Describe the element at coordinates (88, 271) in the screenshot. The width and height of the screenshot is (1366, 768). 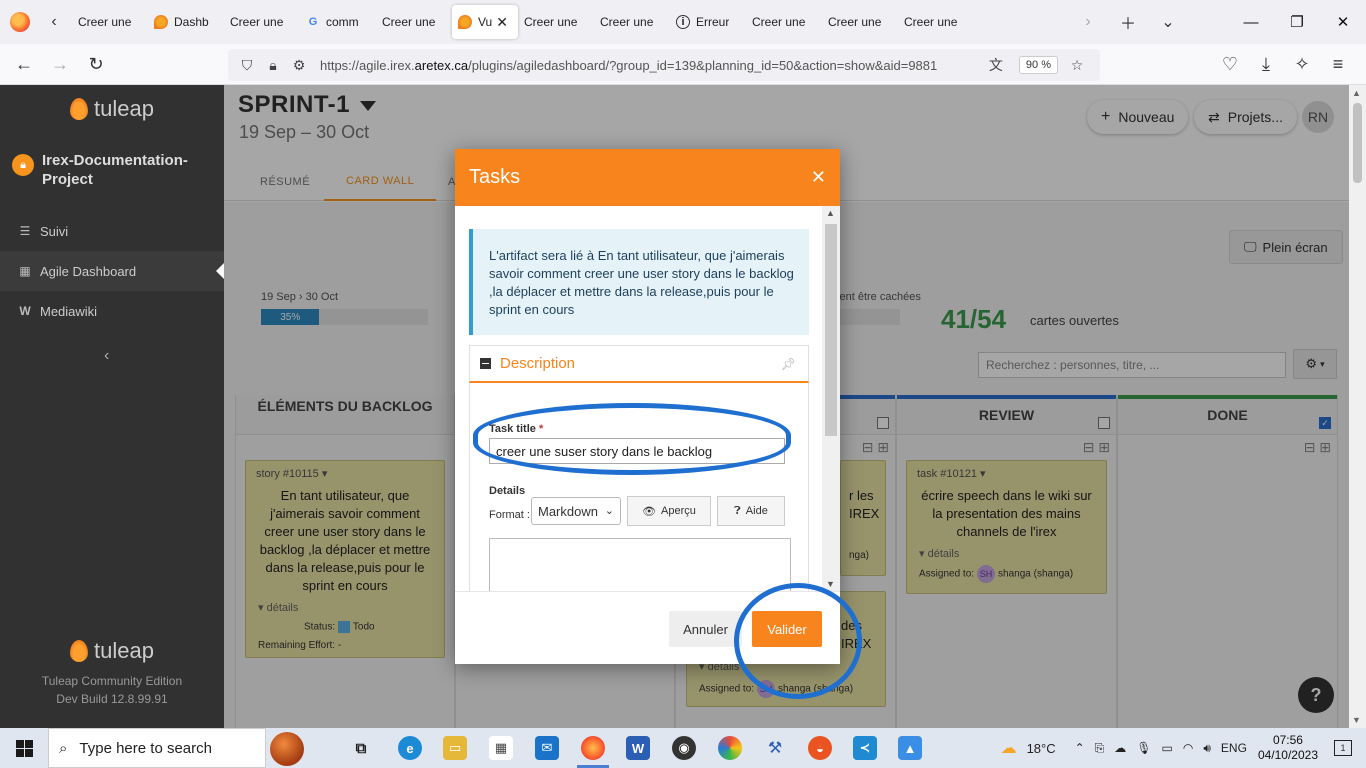
I see `sidebar-item-label: Agile Dashboard` at that location.